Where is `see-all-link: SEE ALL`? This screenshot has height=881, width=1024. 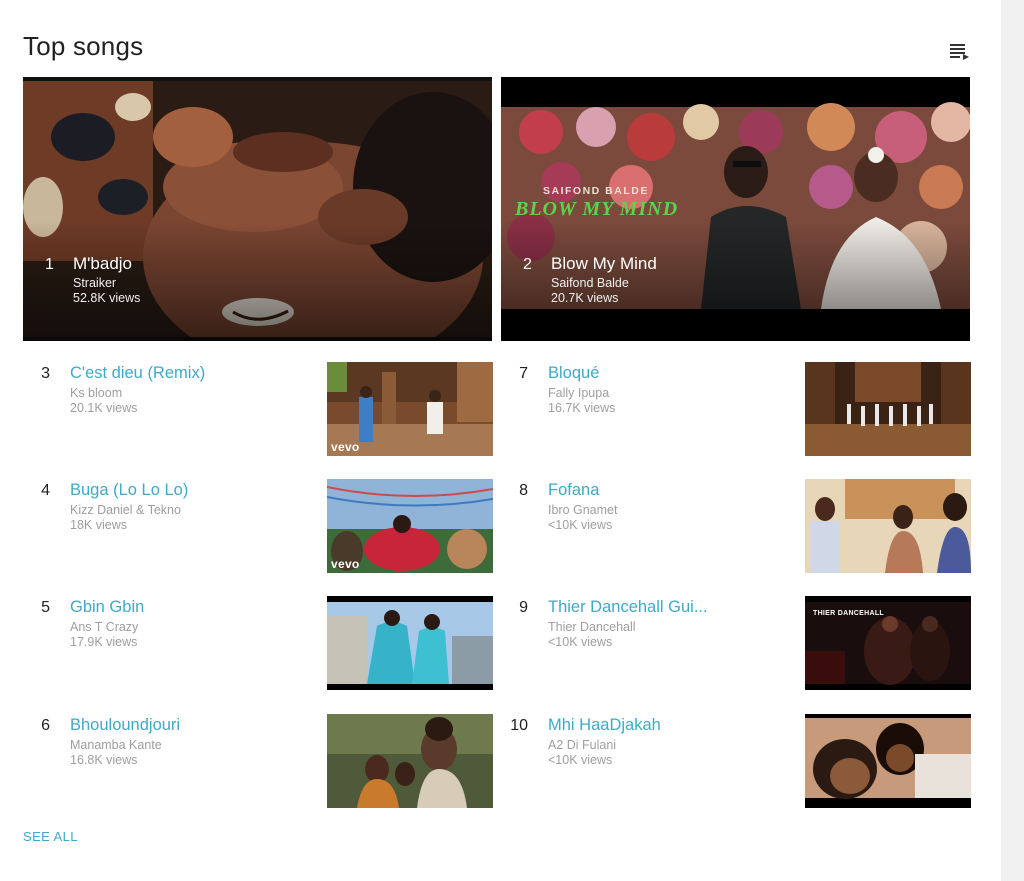
see-all-link: SEE ALL is located at coordinates (50, 836).